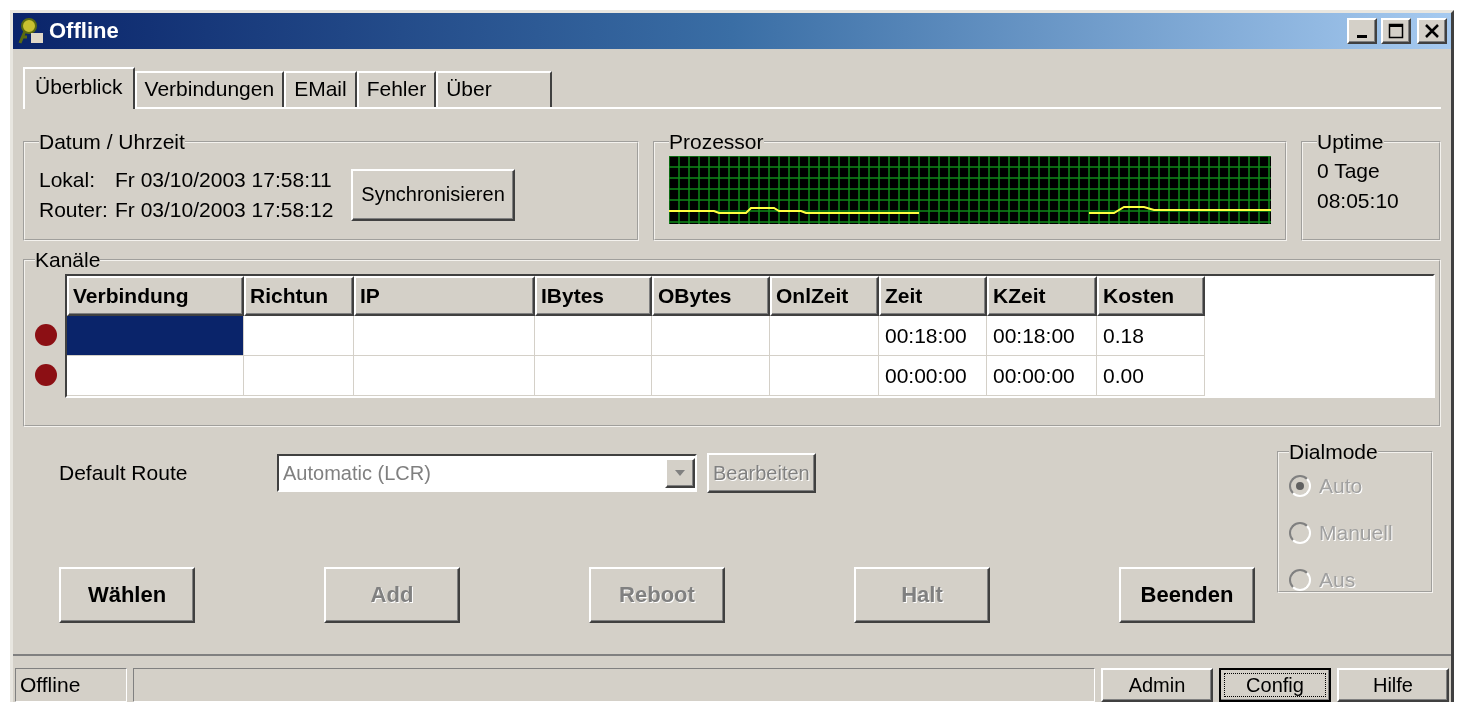 This screenshot has height=702, width=1462. What do you see at coordinates (494, 89) in the screenshot?
I see `tab: Über` at bounding box center [494, 89].